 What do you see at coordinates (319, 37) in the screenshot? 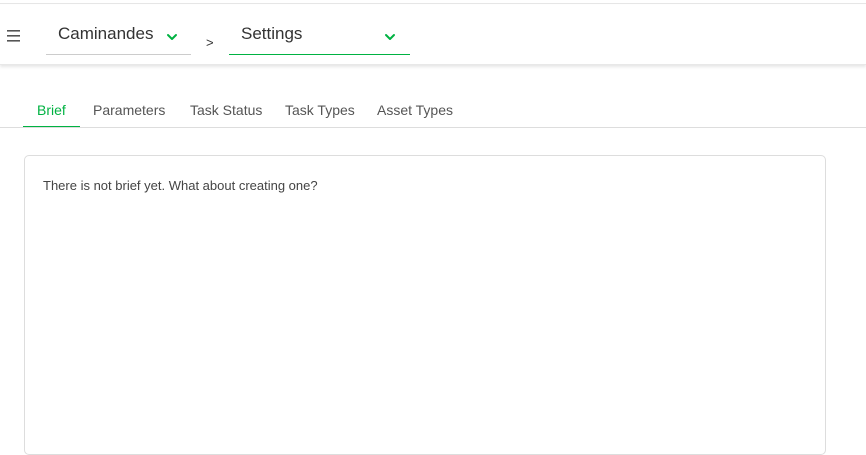
I see `section-selector: Settings` at bounding box center [319, 37].